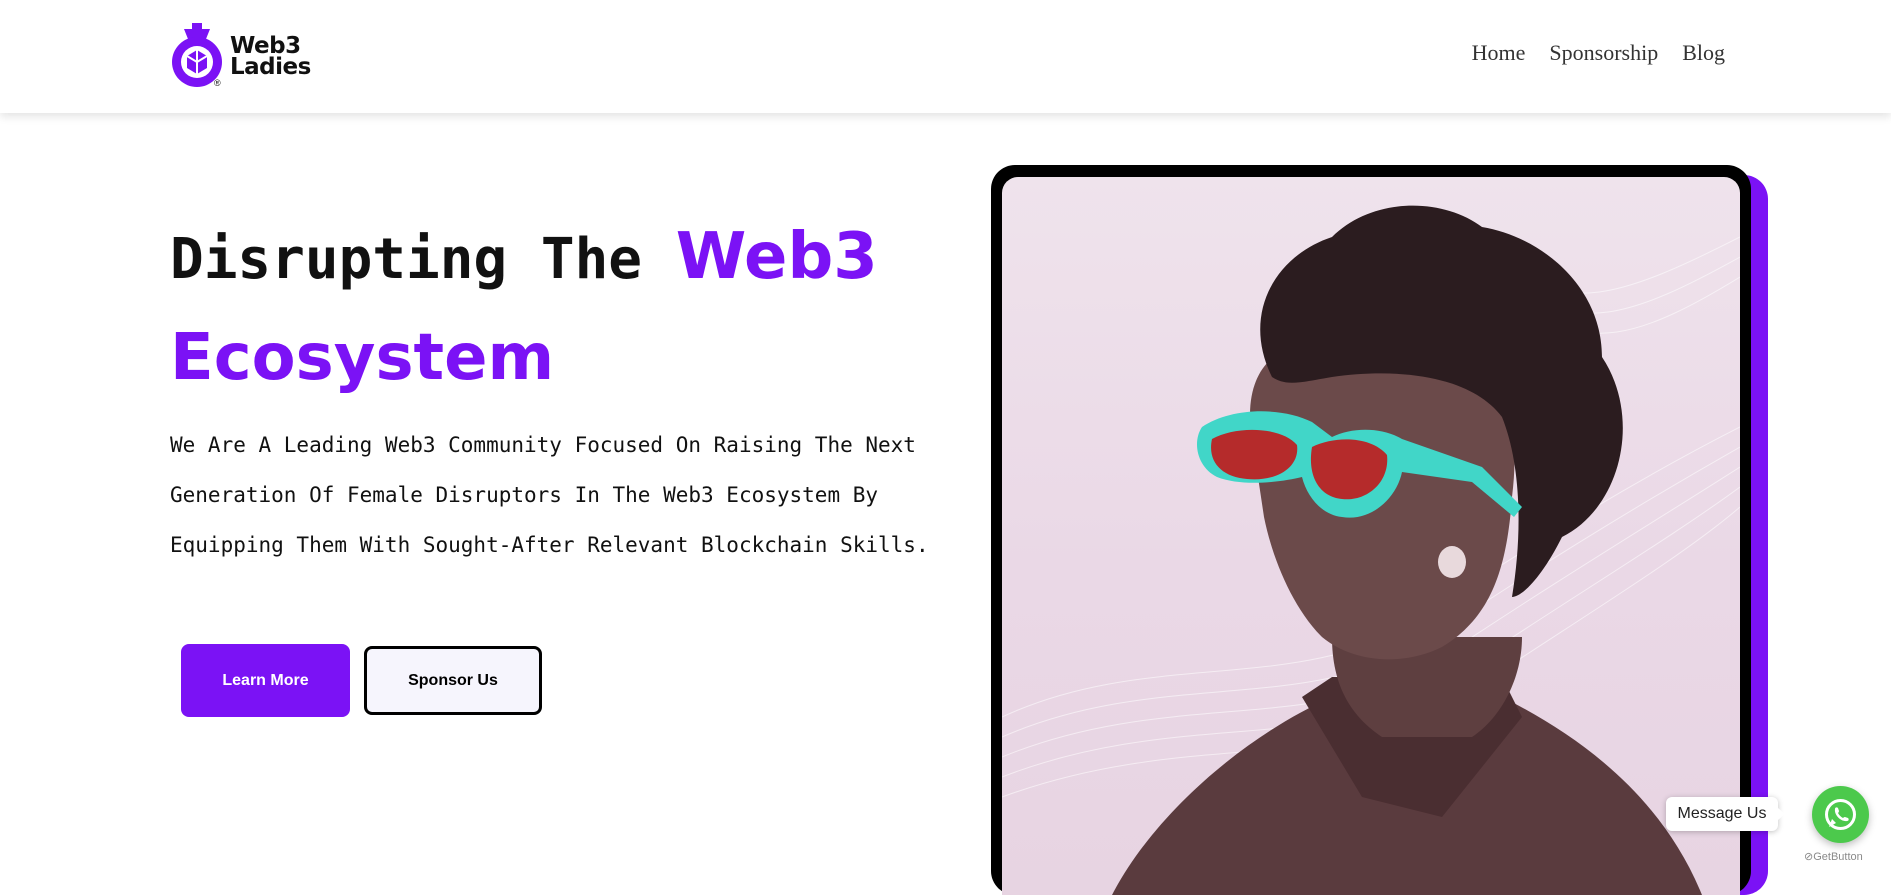 Image resolution: width=1891 pixels, height=895 pixels. I want to click on main-nav: Home Sponsorship Blog, so click(1598, 53).